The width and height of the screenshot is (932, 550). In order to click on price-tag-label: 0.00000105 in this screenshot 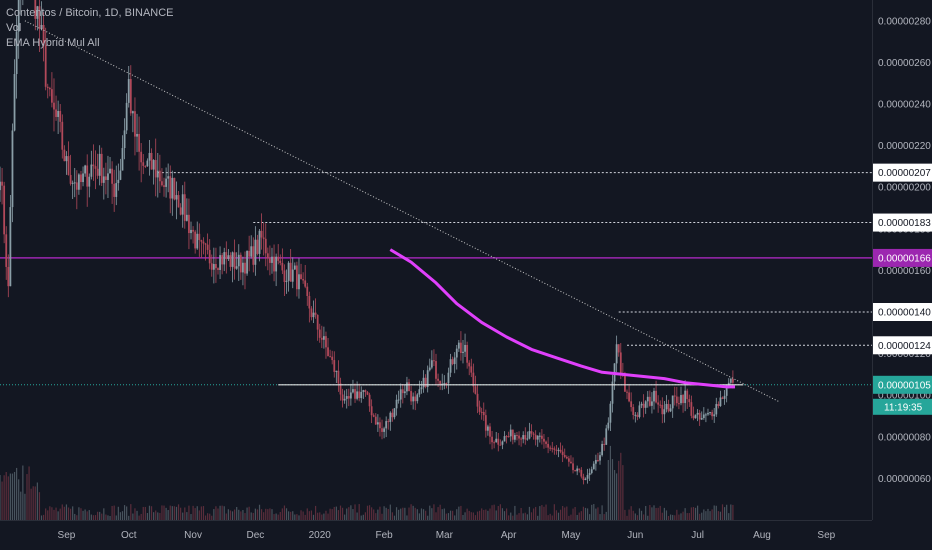, I will do `click(904, 385)`.